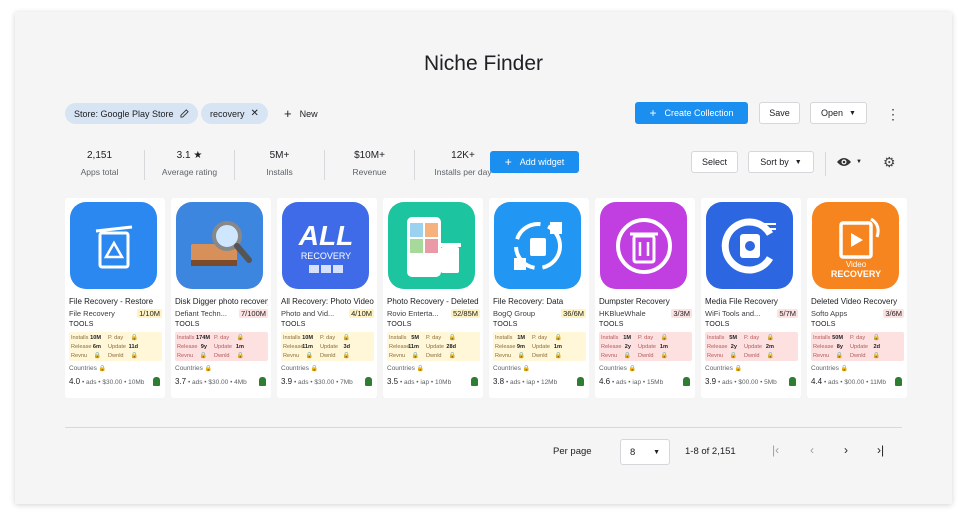 This screenshot has width=967, height=525. Describe the element at coordinates (433, 381) in the screenshot. I see `app-footer: 3.5 • ads • iap • 10Mb` at that location.